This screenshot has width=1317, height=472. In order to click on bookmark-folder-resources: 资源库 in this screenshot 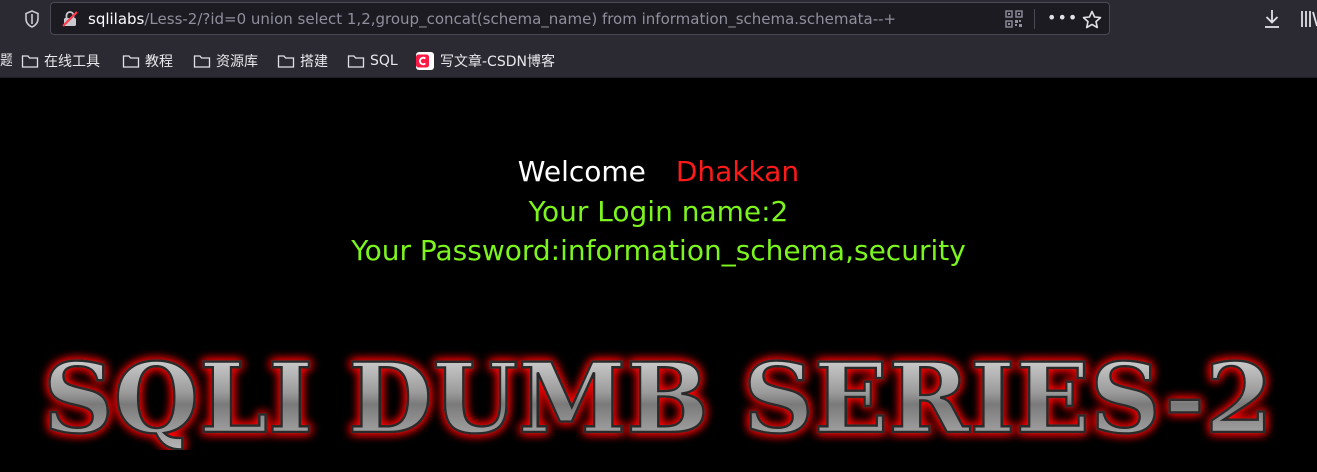, I will do `click(225, 61)`.